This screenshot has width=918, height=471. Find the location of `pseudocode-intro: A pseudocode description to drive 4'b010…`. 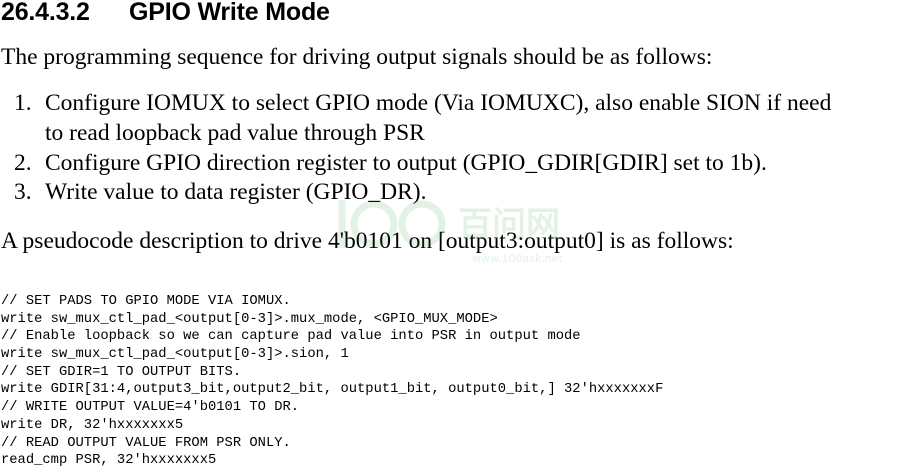

pseudocode-intro: A pseudocode description to drive 4'b010… is located at coordinates (367, 241).